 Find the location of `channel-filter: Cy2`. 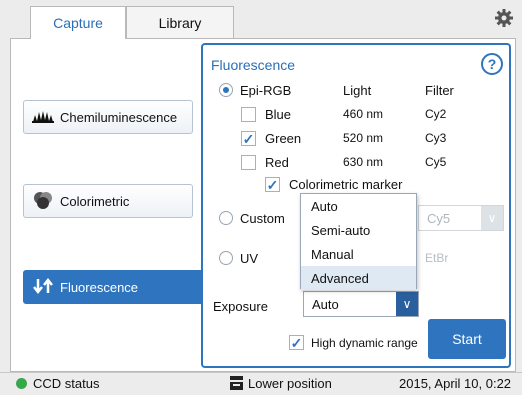

channel-filter: Cy2 is located at coordinates (436, 114).